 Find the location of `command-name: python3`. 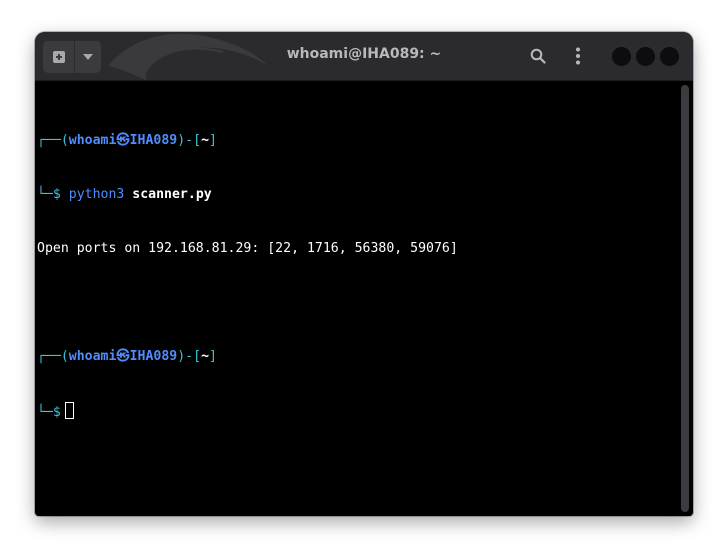

command-name: python3 is located at coordinates (96, 194).